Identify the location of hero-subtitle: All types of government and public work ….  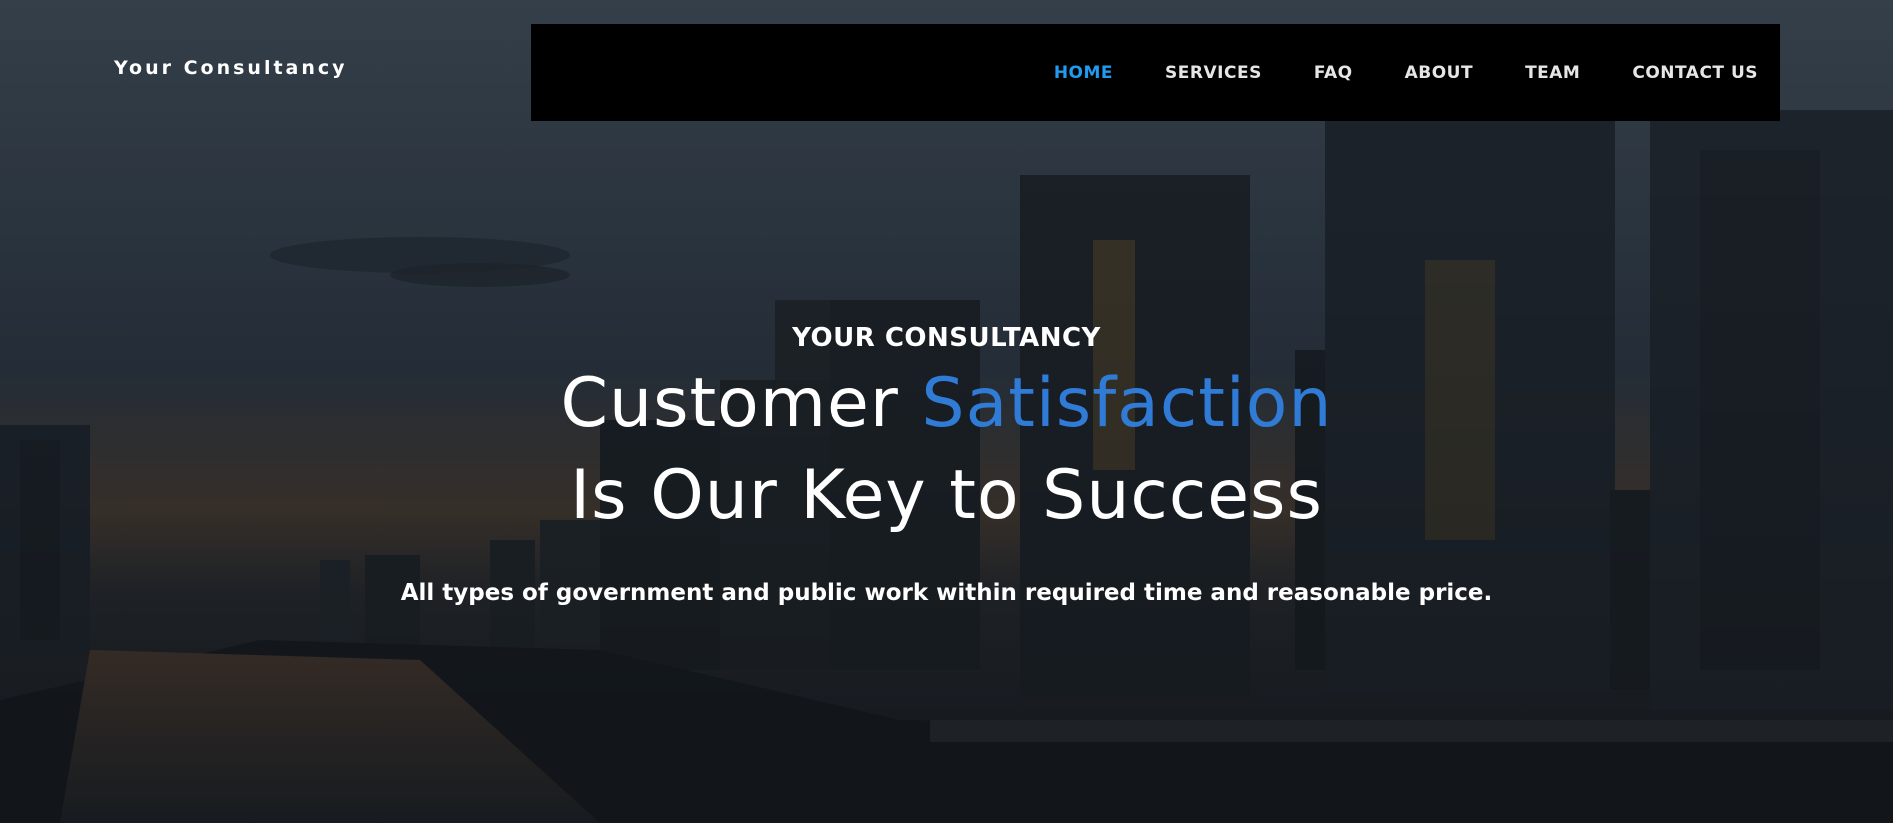
(946, 593).